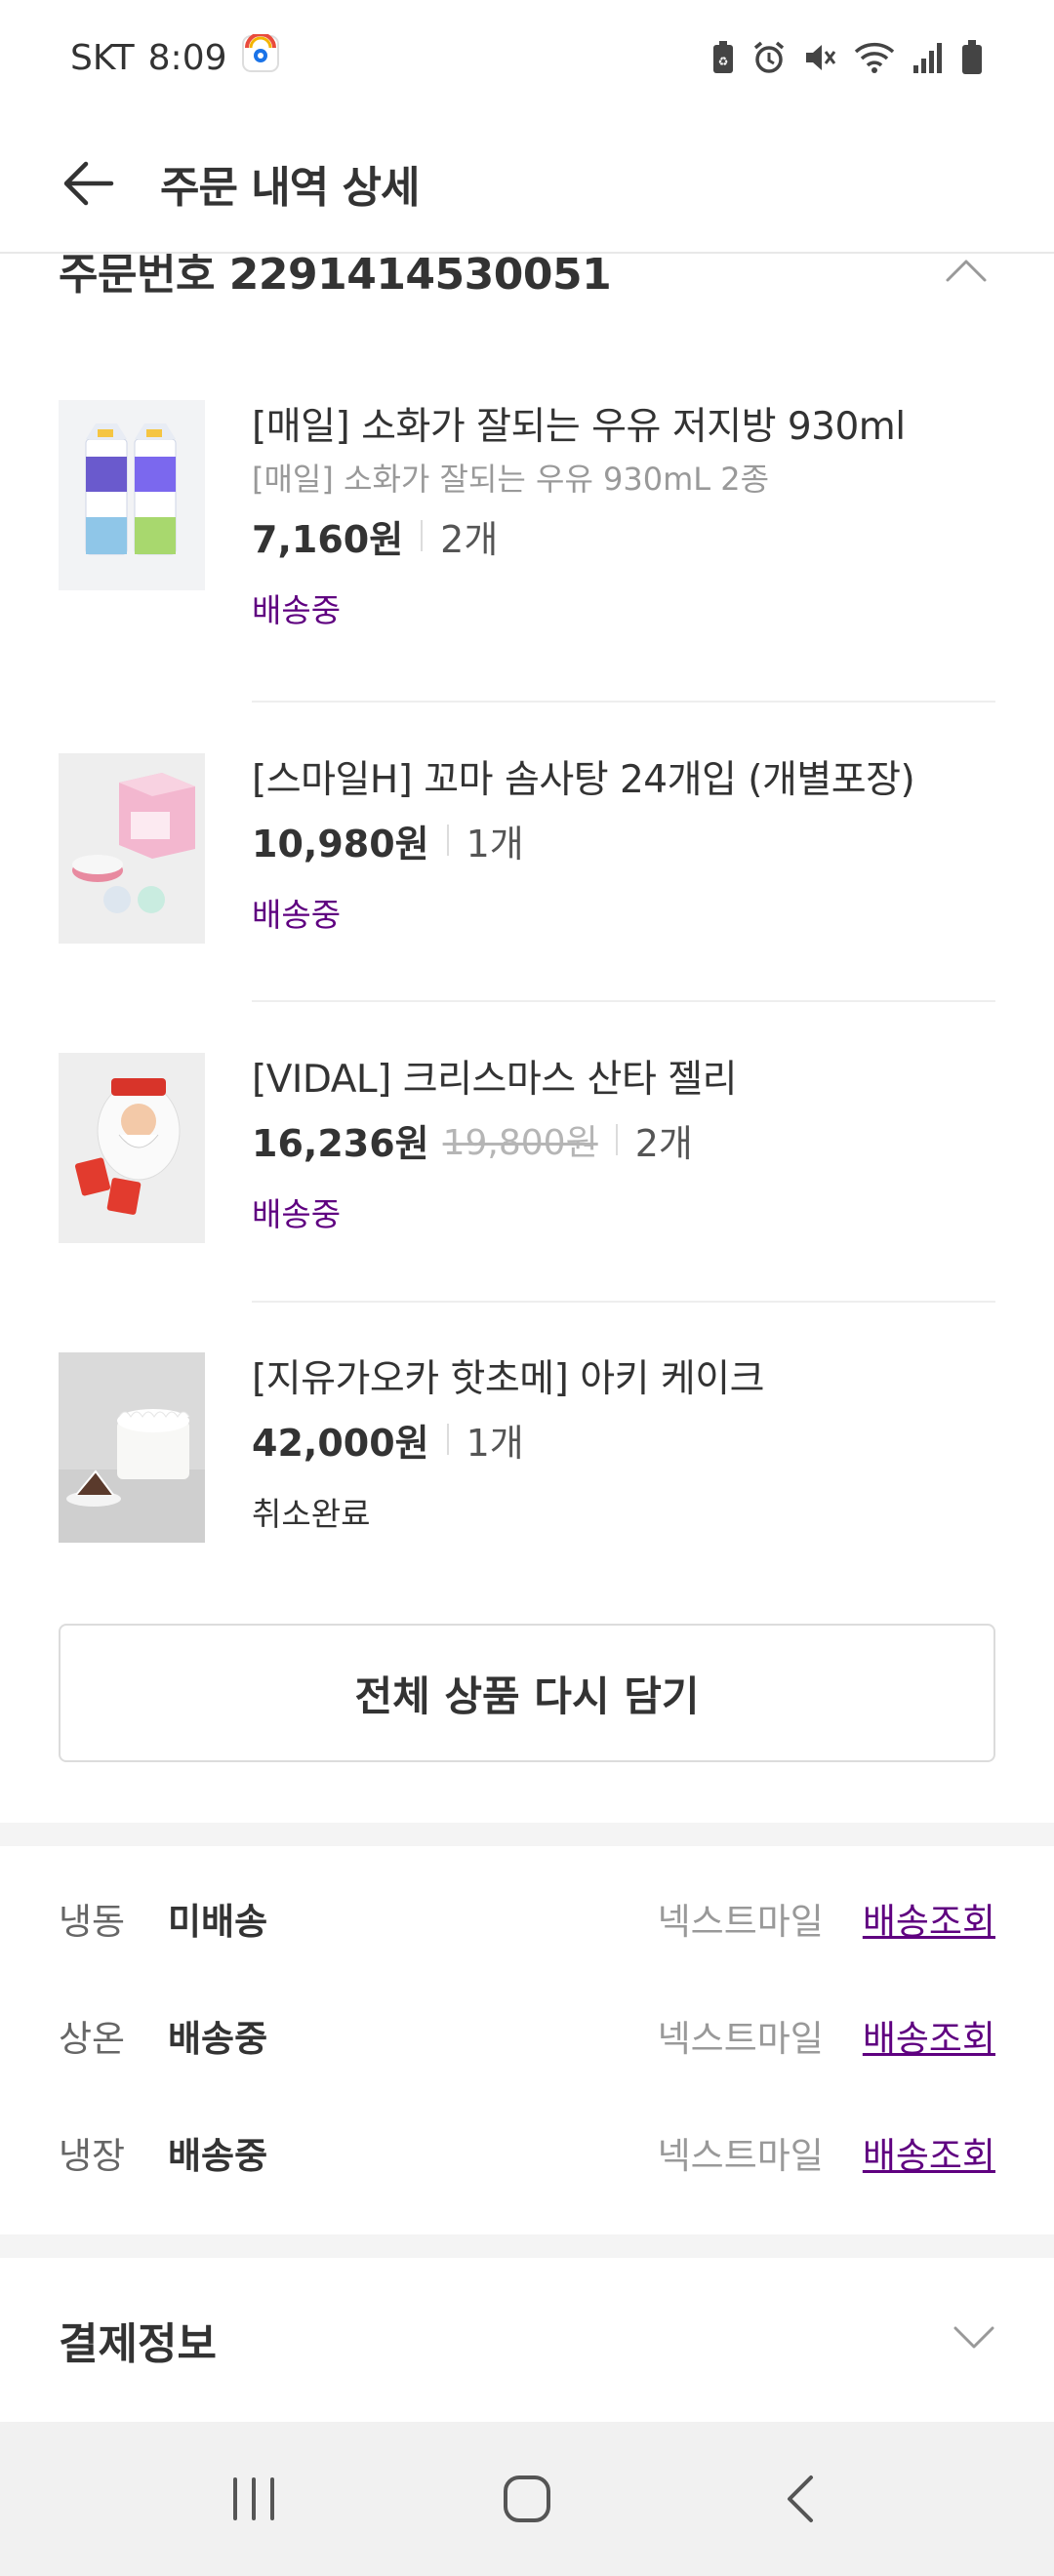  I want to click on price-row: 7,160원 2개, so click(622, 535).